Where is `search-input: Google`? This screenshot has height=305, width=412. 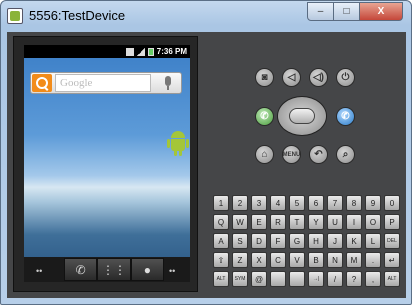 search-input: Google is located at coordinates (103, 83).